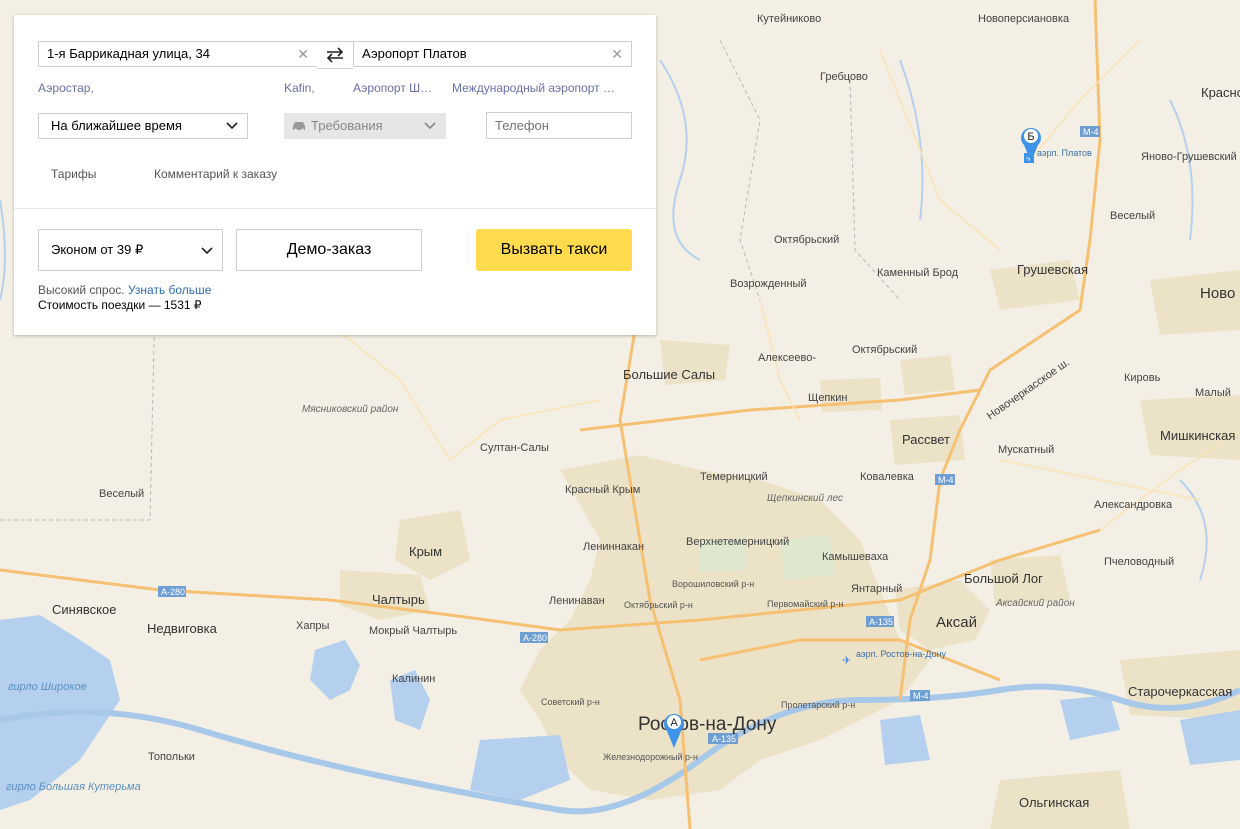 Image resolution: width=1240 pixels, height=829 pixels. Describe the element at coordinates (1220, 92) in the screenshot. I see `label-krasnodar: Краснодар` at that location.